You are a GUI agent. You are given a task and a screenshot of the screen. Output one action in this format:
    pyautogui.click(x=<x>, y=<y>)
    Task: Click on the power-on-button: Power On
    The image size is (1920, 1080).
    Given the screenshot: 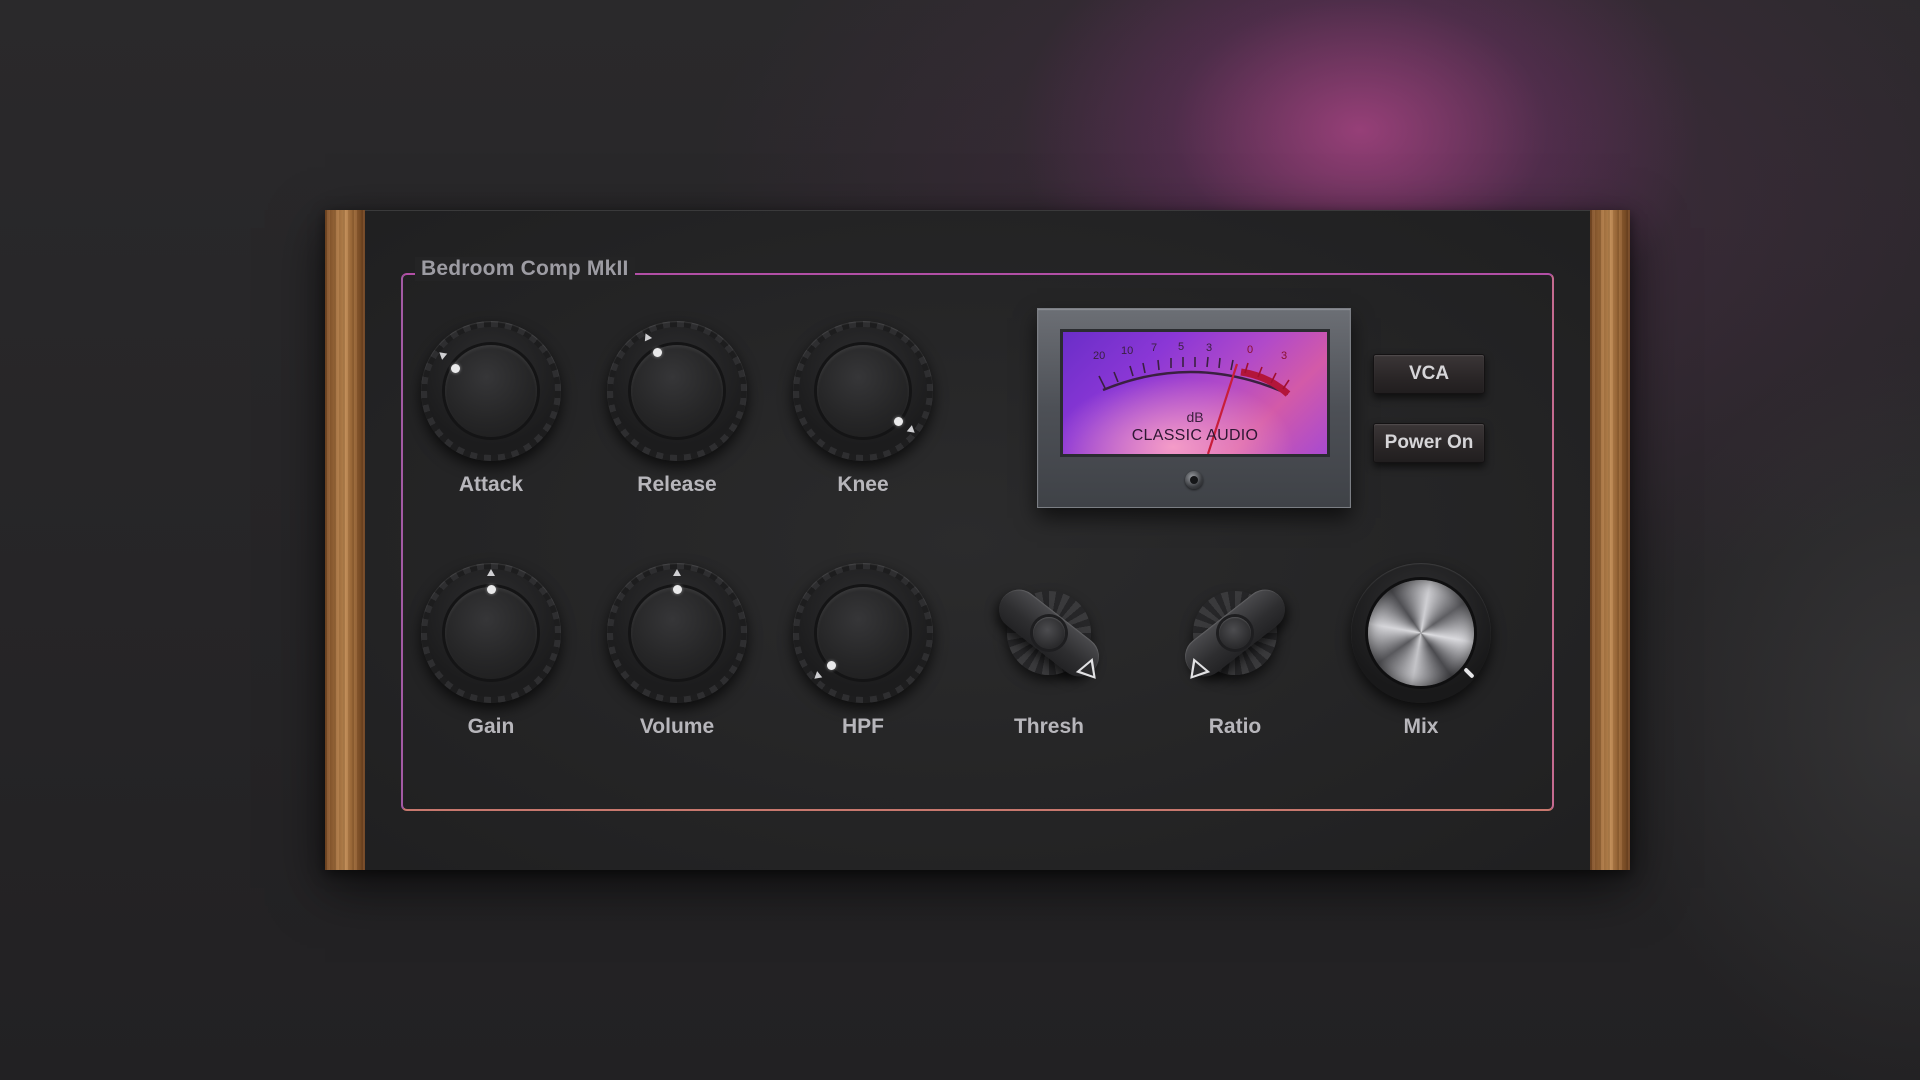 What is the action you would take?
    pyautogui.click(x=1429, y=443)
    